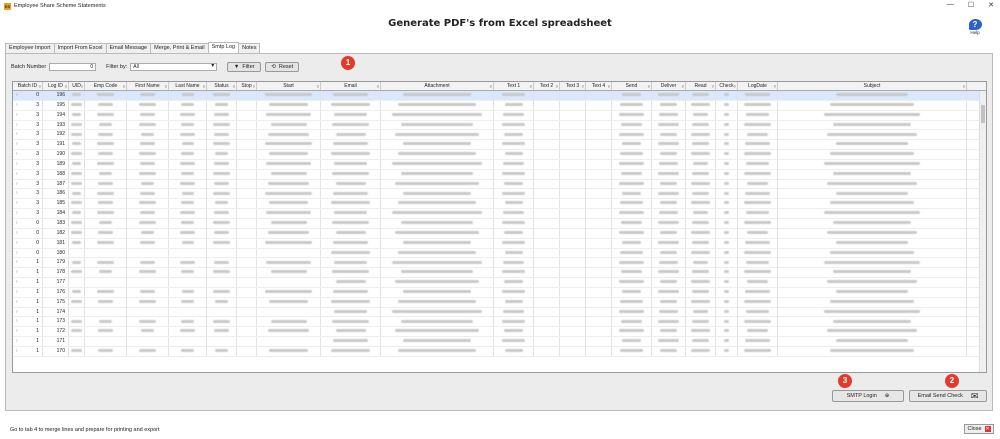  I want to click on batch-number-input: 0, so click(73, 67).